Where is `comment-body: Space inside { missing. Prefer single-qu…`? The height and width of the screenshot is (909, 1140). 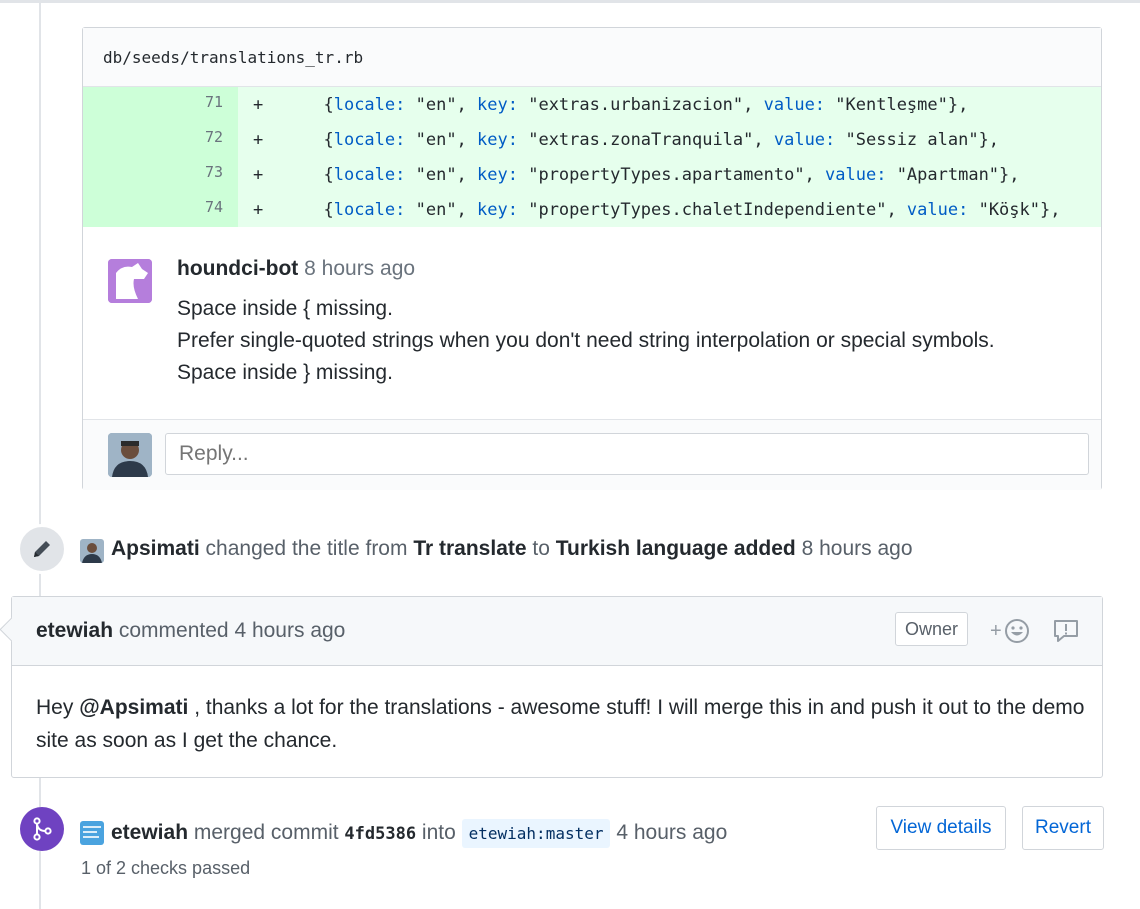 comment-body: Space inside { missing. Prefer single-qu… is located at coordinates (586, 341).